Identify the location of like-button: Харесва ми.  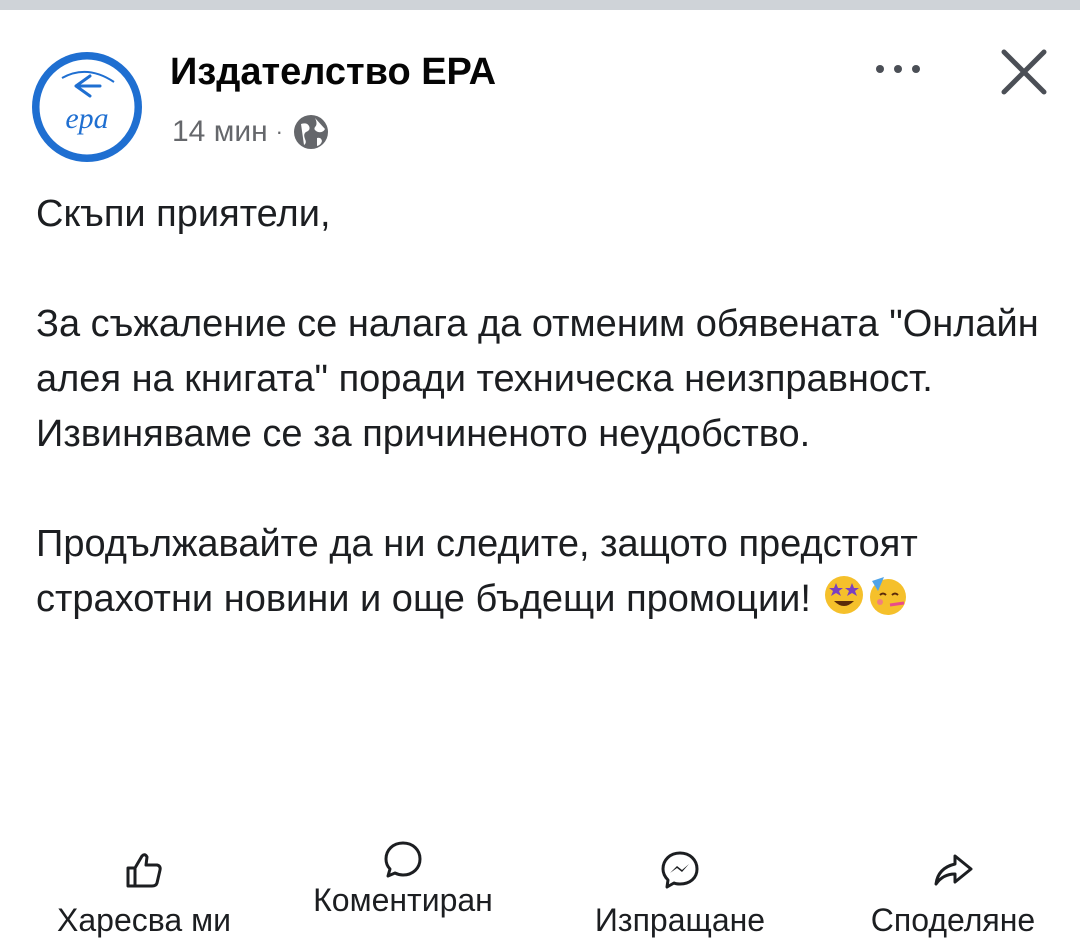
(144, 893).